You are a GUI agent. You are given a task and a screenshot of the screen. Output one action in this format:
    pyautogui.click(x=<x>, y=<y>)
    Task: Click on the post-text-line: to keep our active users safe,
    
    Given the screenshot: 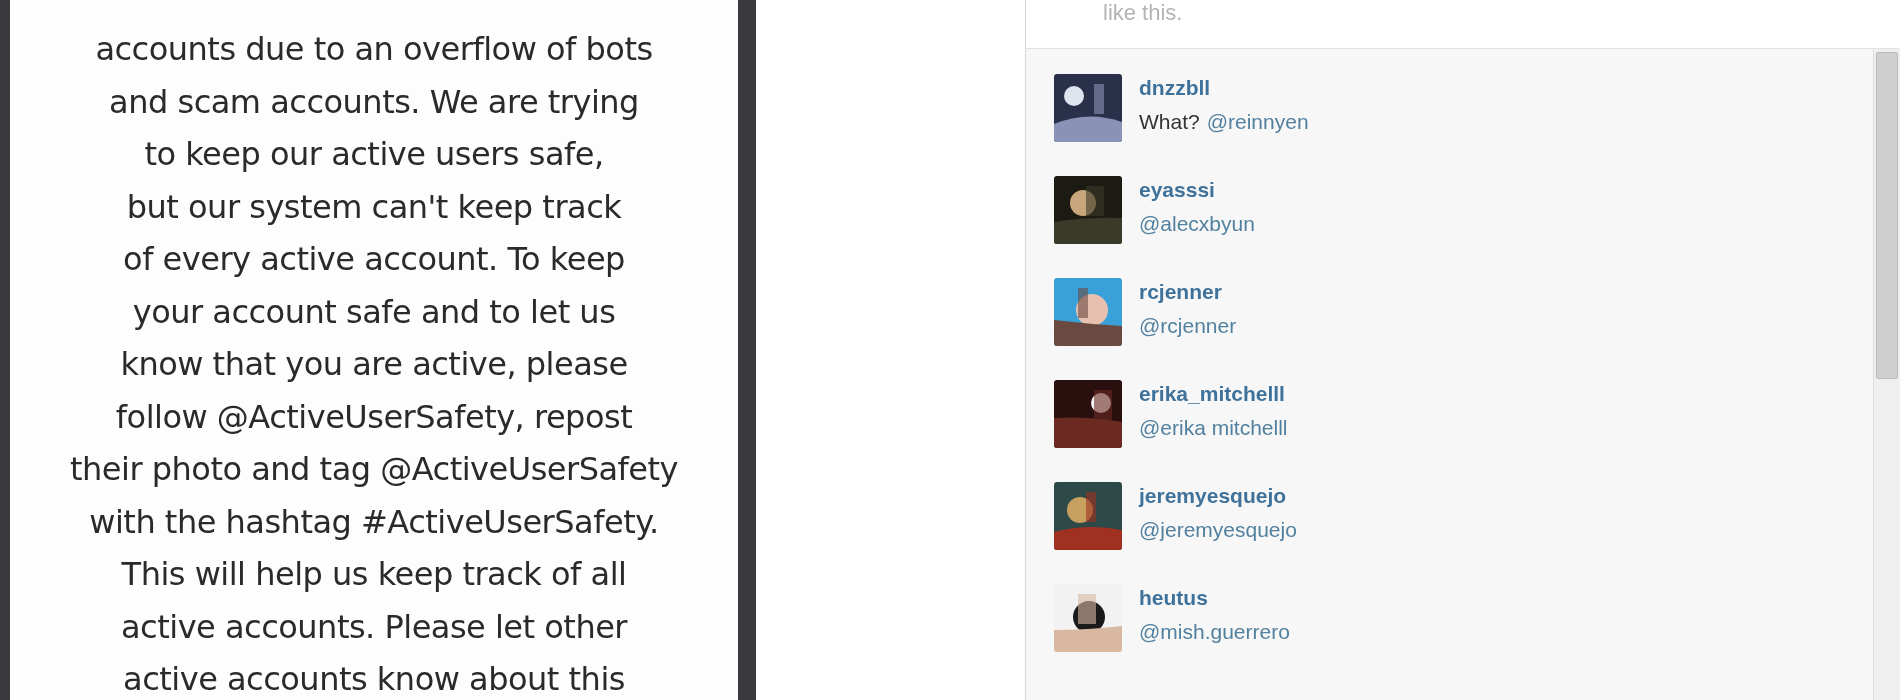 What is the action you would take?
    pyautogui.click(x=374, y=154)
    